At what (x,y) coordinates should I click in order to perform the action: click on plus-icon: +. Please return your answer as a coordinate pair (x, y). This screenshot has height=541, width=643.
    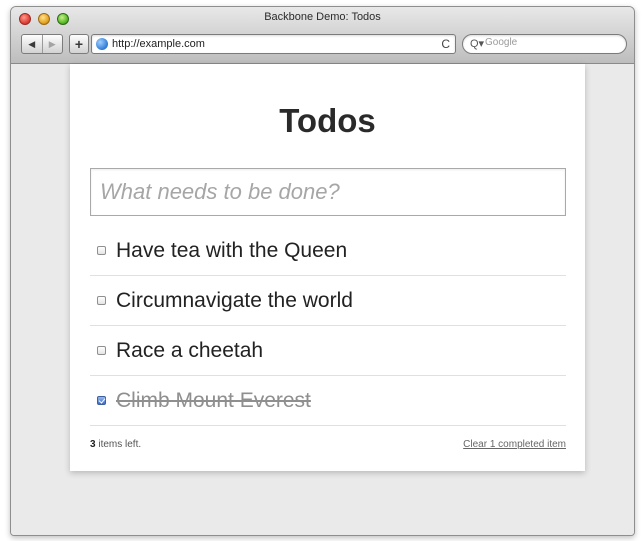
    Looking at the image, I should click on (79, 44).